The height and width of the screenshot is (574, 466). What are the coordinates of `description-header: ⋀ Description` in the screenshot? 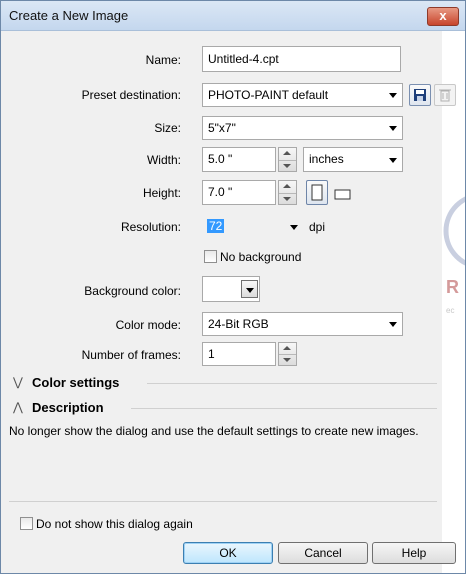 It's located at (221, 409).